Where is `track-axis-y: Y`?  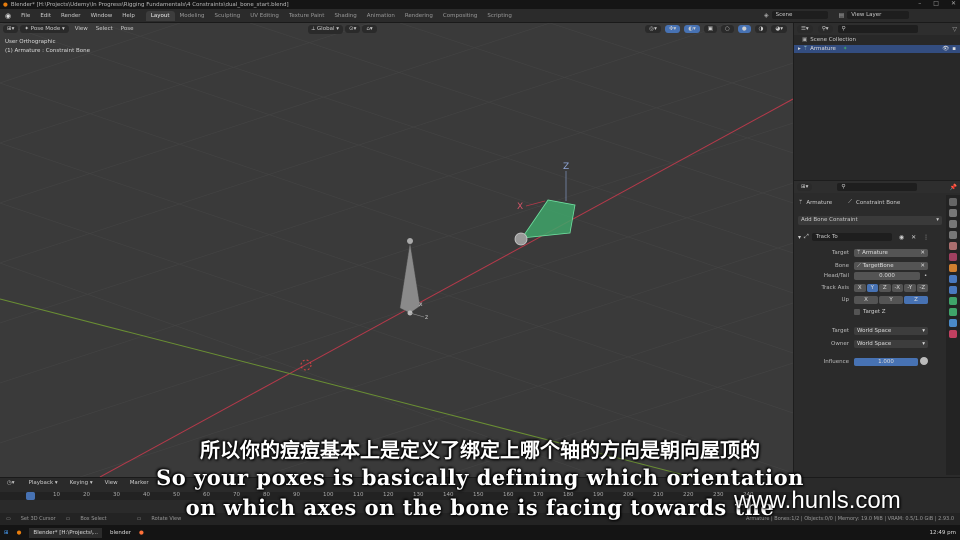
track-axis-y: Y is located at coordinates (872, 288).